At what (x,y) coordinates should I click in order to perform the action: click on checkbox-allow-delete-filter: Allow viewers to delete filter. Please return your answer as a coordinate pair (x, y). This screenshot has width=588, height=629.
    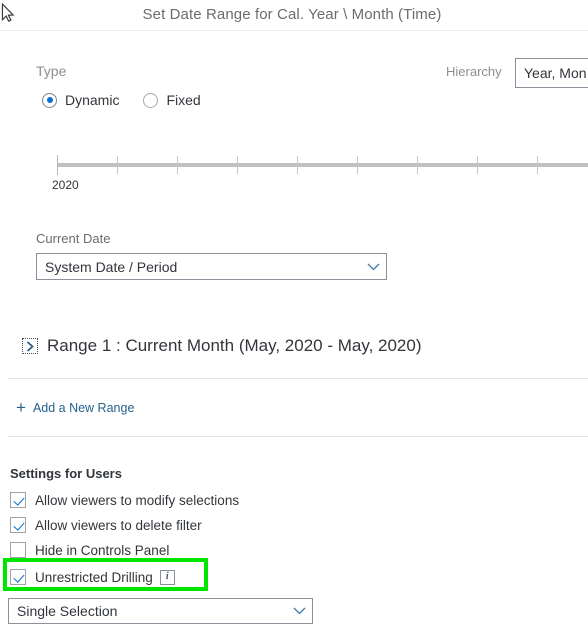
    Looking at the image, I should click on (106, 525).